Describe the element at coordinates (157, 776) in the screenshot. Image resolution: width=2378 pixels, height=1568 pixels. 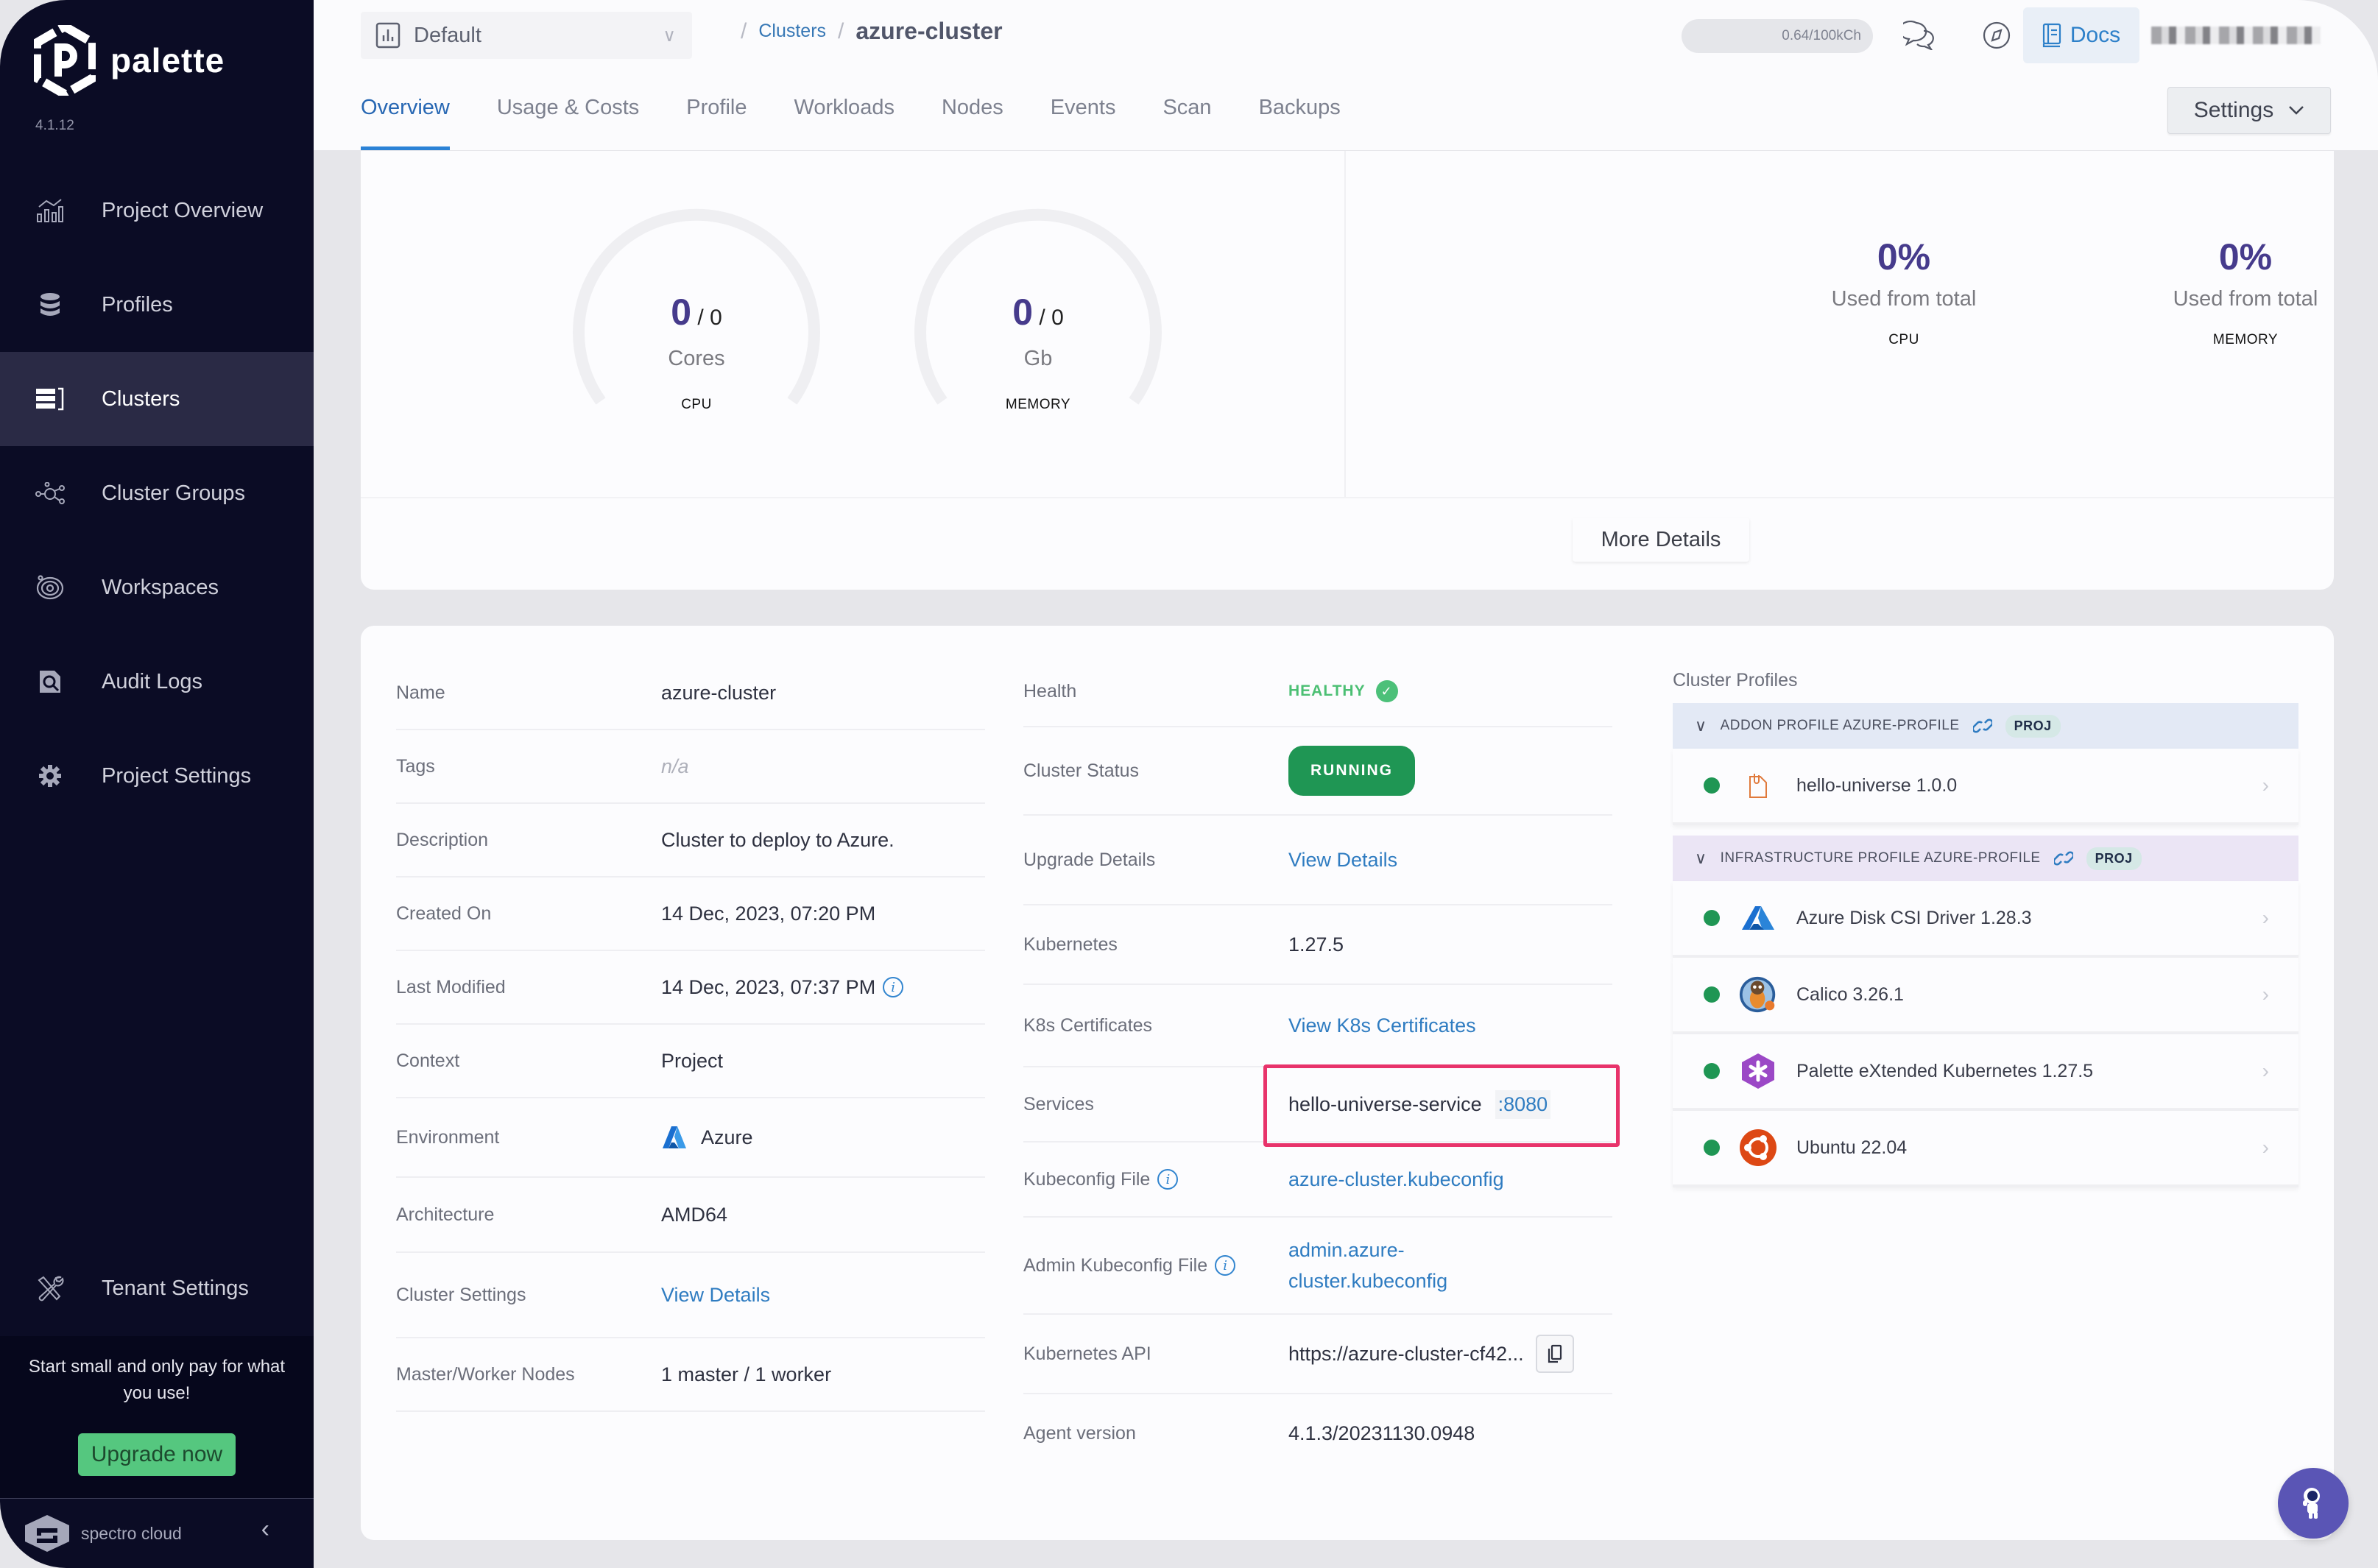
I see `sidebar-item-project-settings: Project Settings` at that location.